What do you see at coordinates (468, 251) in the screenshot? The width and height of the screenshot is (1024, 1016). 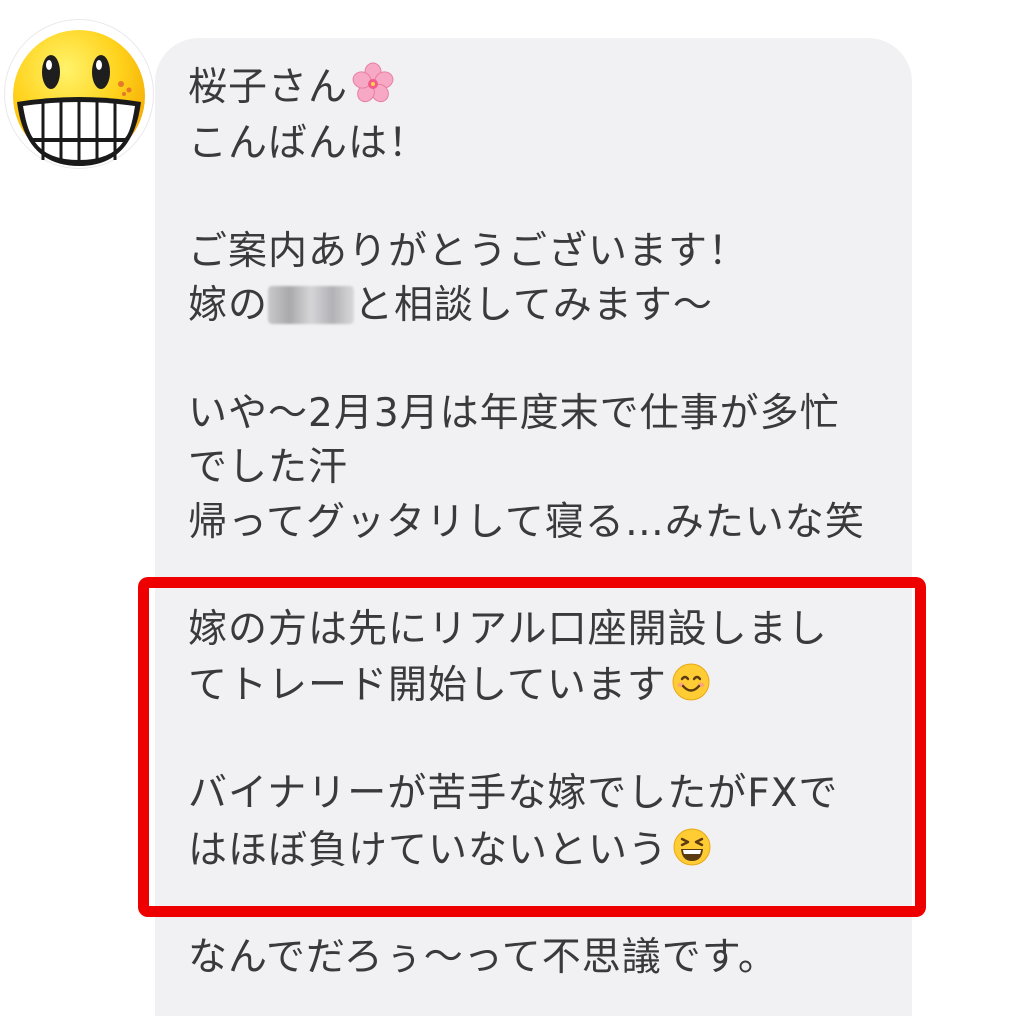 I see `message-line-thanks: ご案内ありがとうございます！` at bounding box center [468, 251].